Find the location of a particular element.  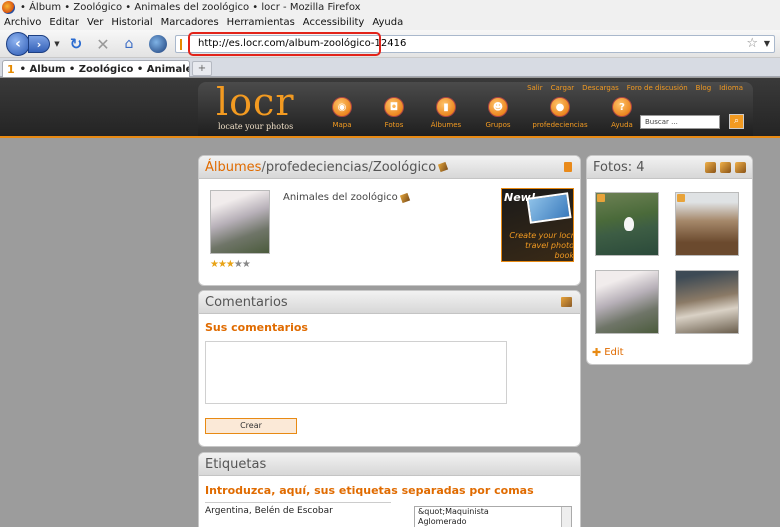

link-descargas: Descargas is located at coordinates (600, 88).